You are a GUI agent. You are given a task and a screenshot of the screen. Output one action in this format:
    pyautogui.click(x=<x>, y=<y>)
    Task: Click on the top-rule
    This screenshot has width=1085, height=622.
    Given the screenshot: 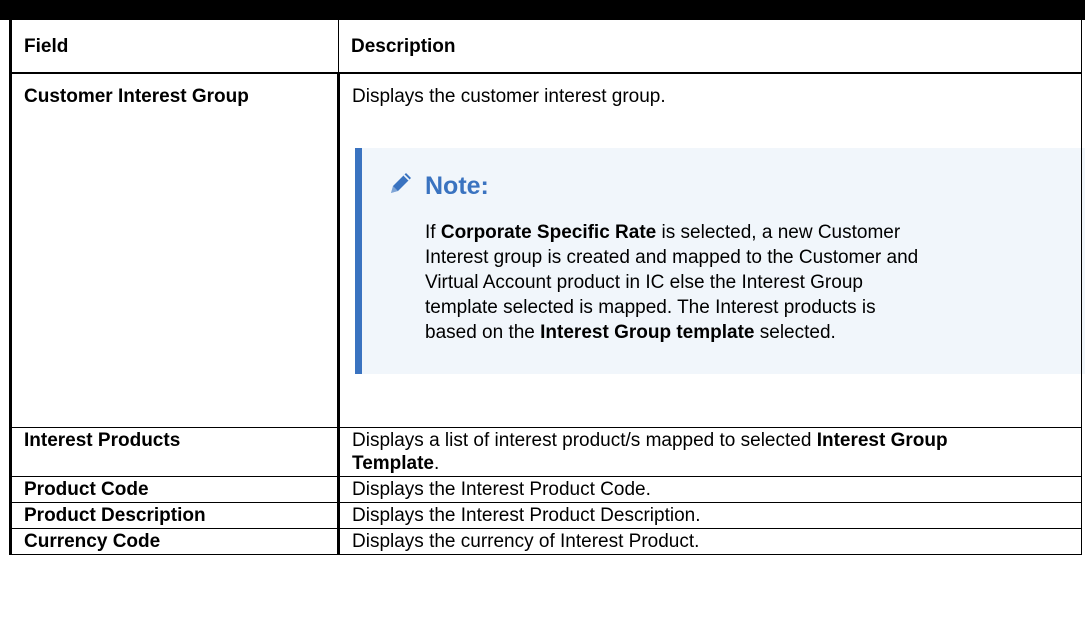 What is the action you would take?
    pyautogui.click(x=542, y=10)
    